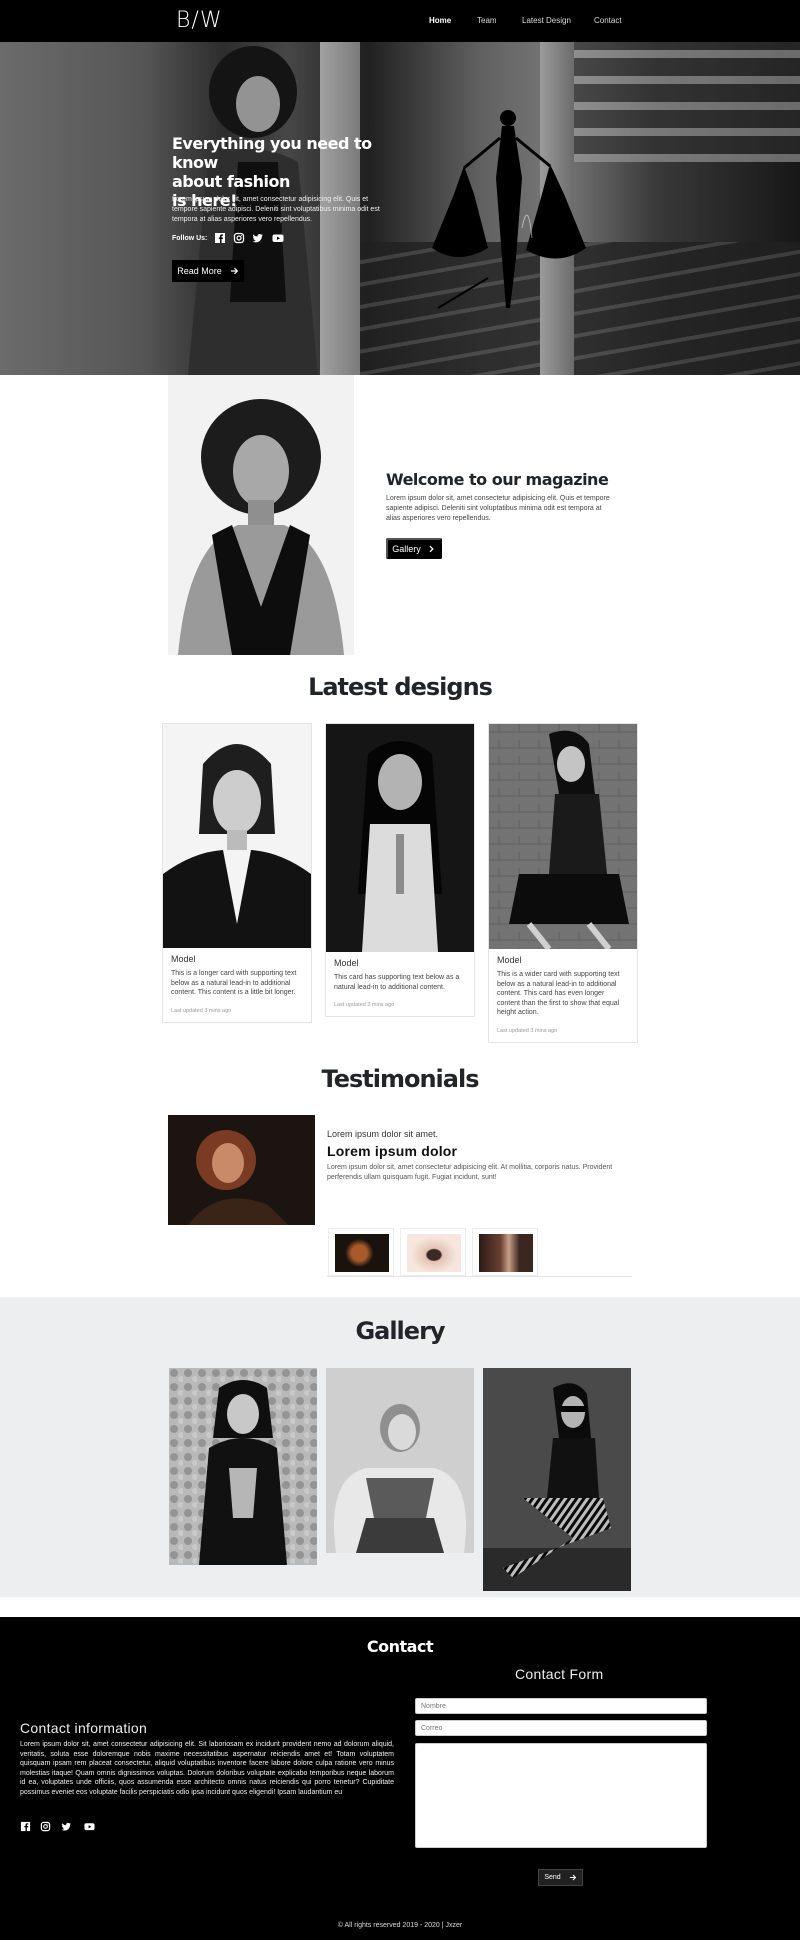 This screenshot has height=1940, width=800. I want to click on nav-link-contact: Contact, so click(608, 20).